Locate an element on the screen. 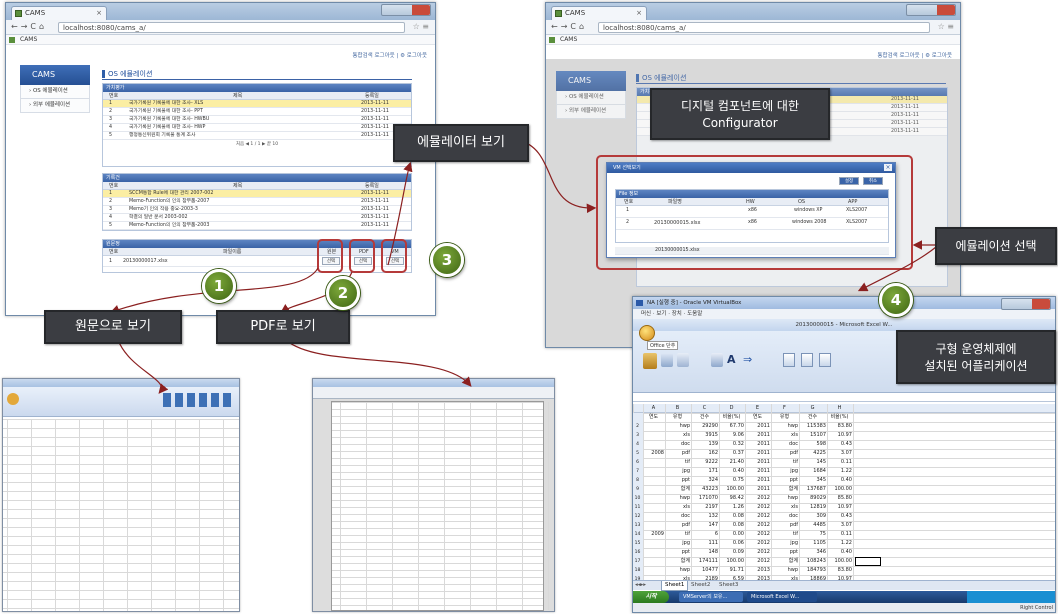  data-cell: 91.71 is located at coordinates (732, 570).